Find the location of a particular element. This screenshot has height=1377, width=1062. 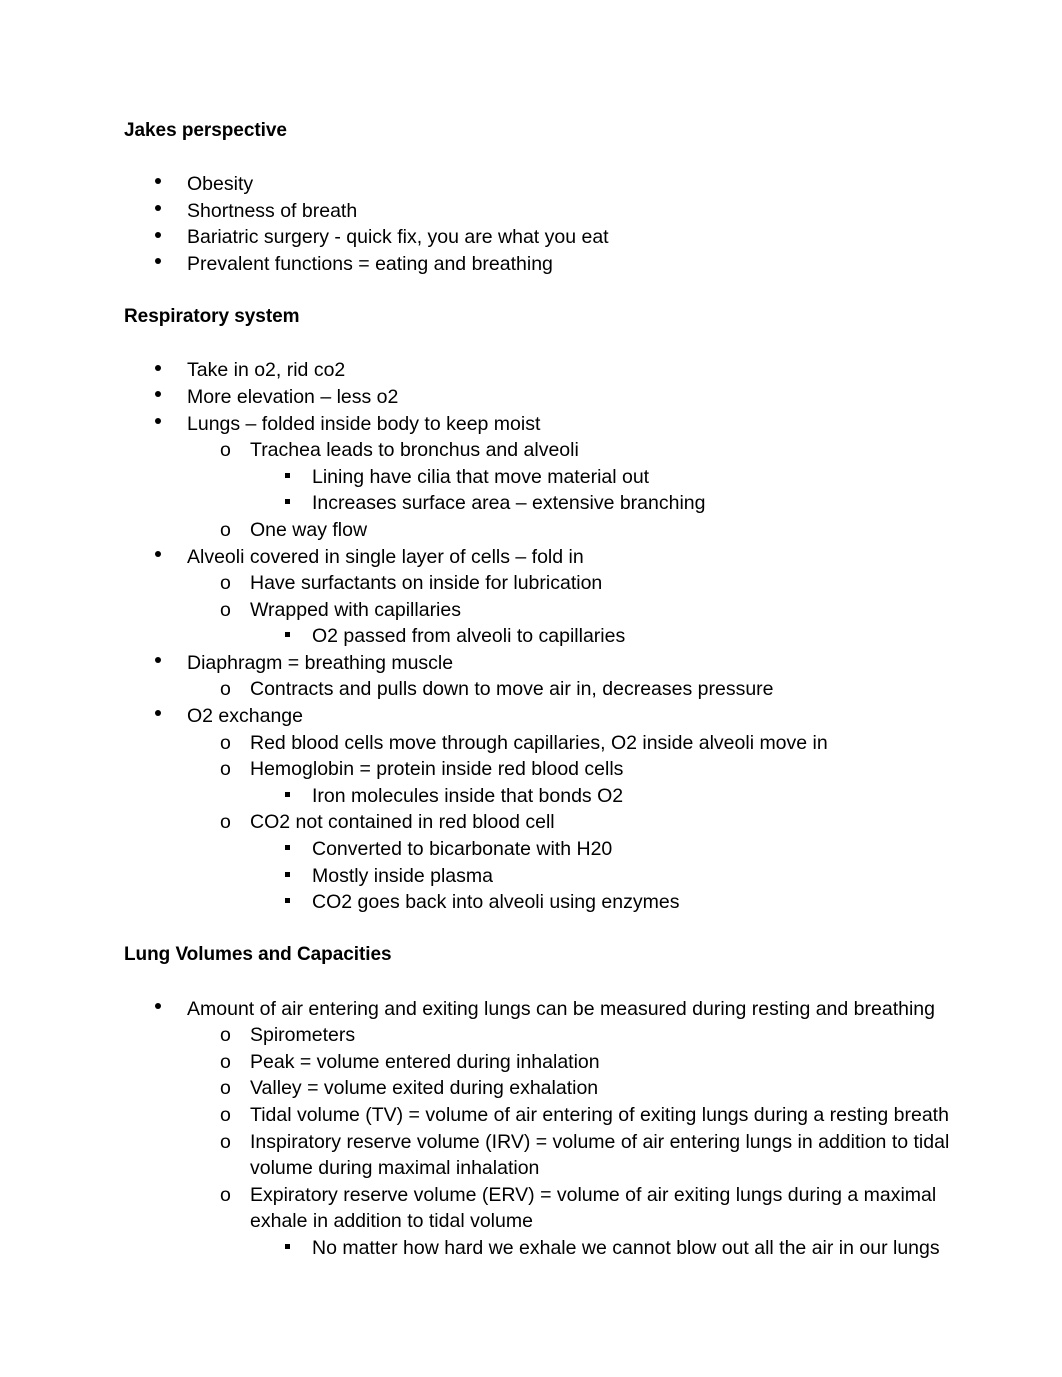

list-item-text: Lungs – folded inside body to keep moist is located at coordinates (364, 423).